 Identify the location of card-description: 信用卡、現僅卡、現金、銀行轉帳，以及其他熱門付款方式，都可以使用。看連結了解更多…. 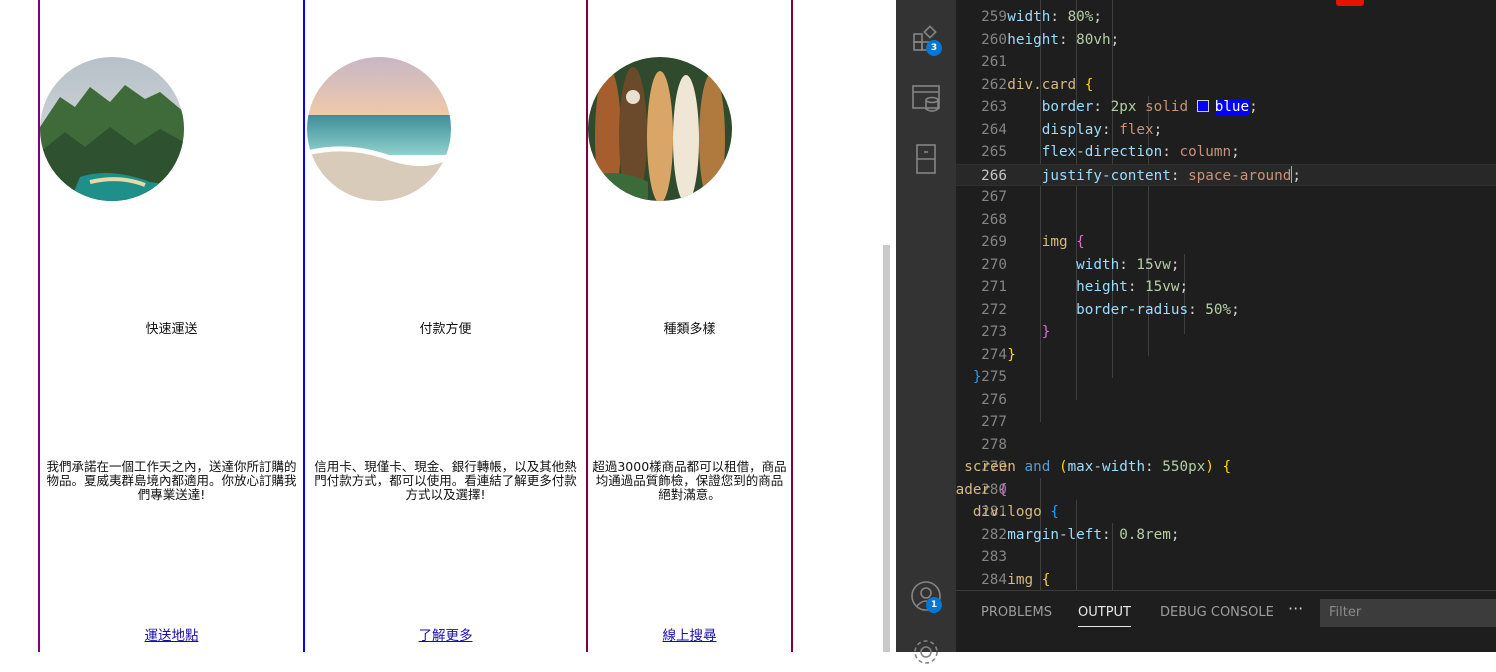
(445, 480).